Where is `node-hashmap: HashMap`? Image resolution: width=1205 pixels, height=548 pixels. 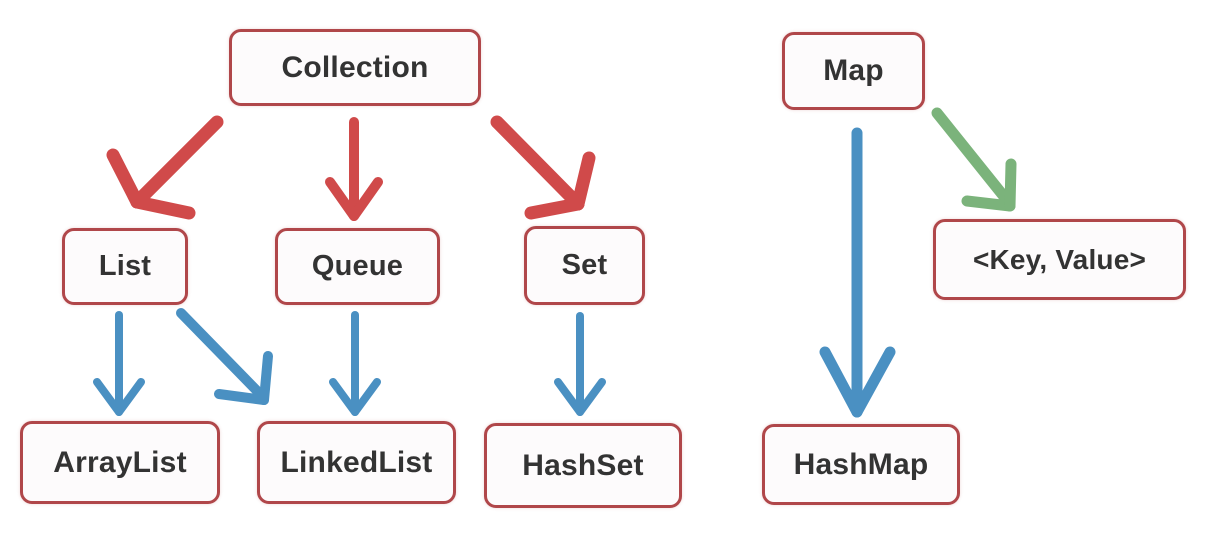
node-hashmap: HashMap is located at coordinates (861, 464).